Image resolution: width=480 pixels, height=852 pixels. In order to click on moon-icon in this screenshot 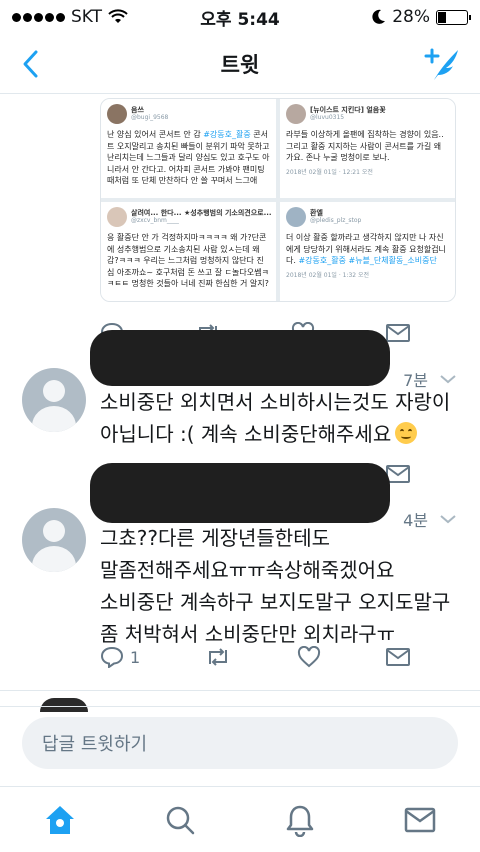, I will do `click(379, 16)`.